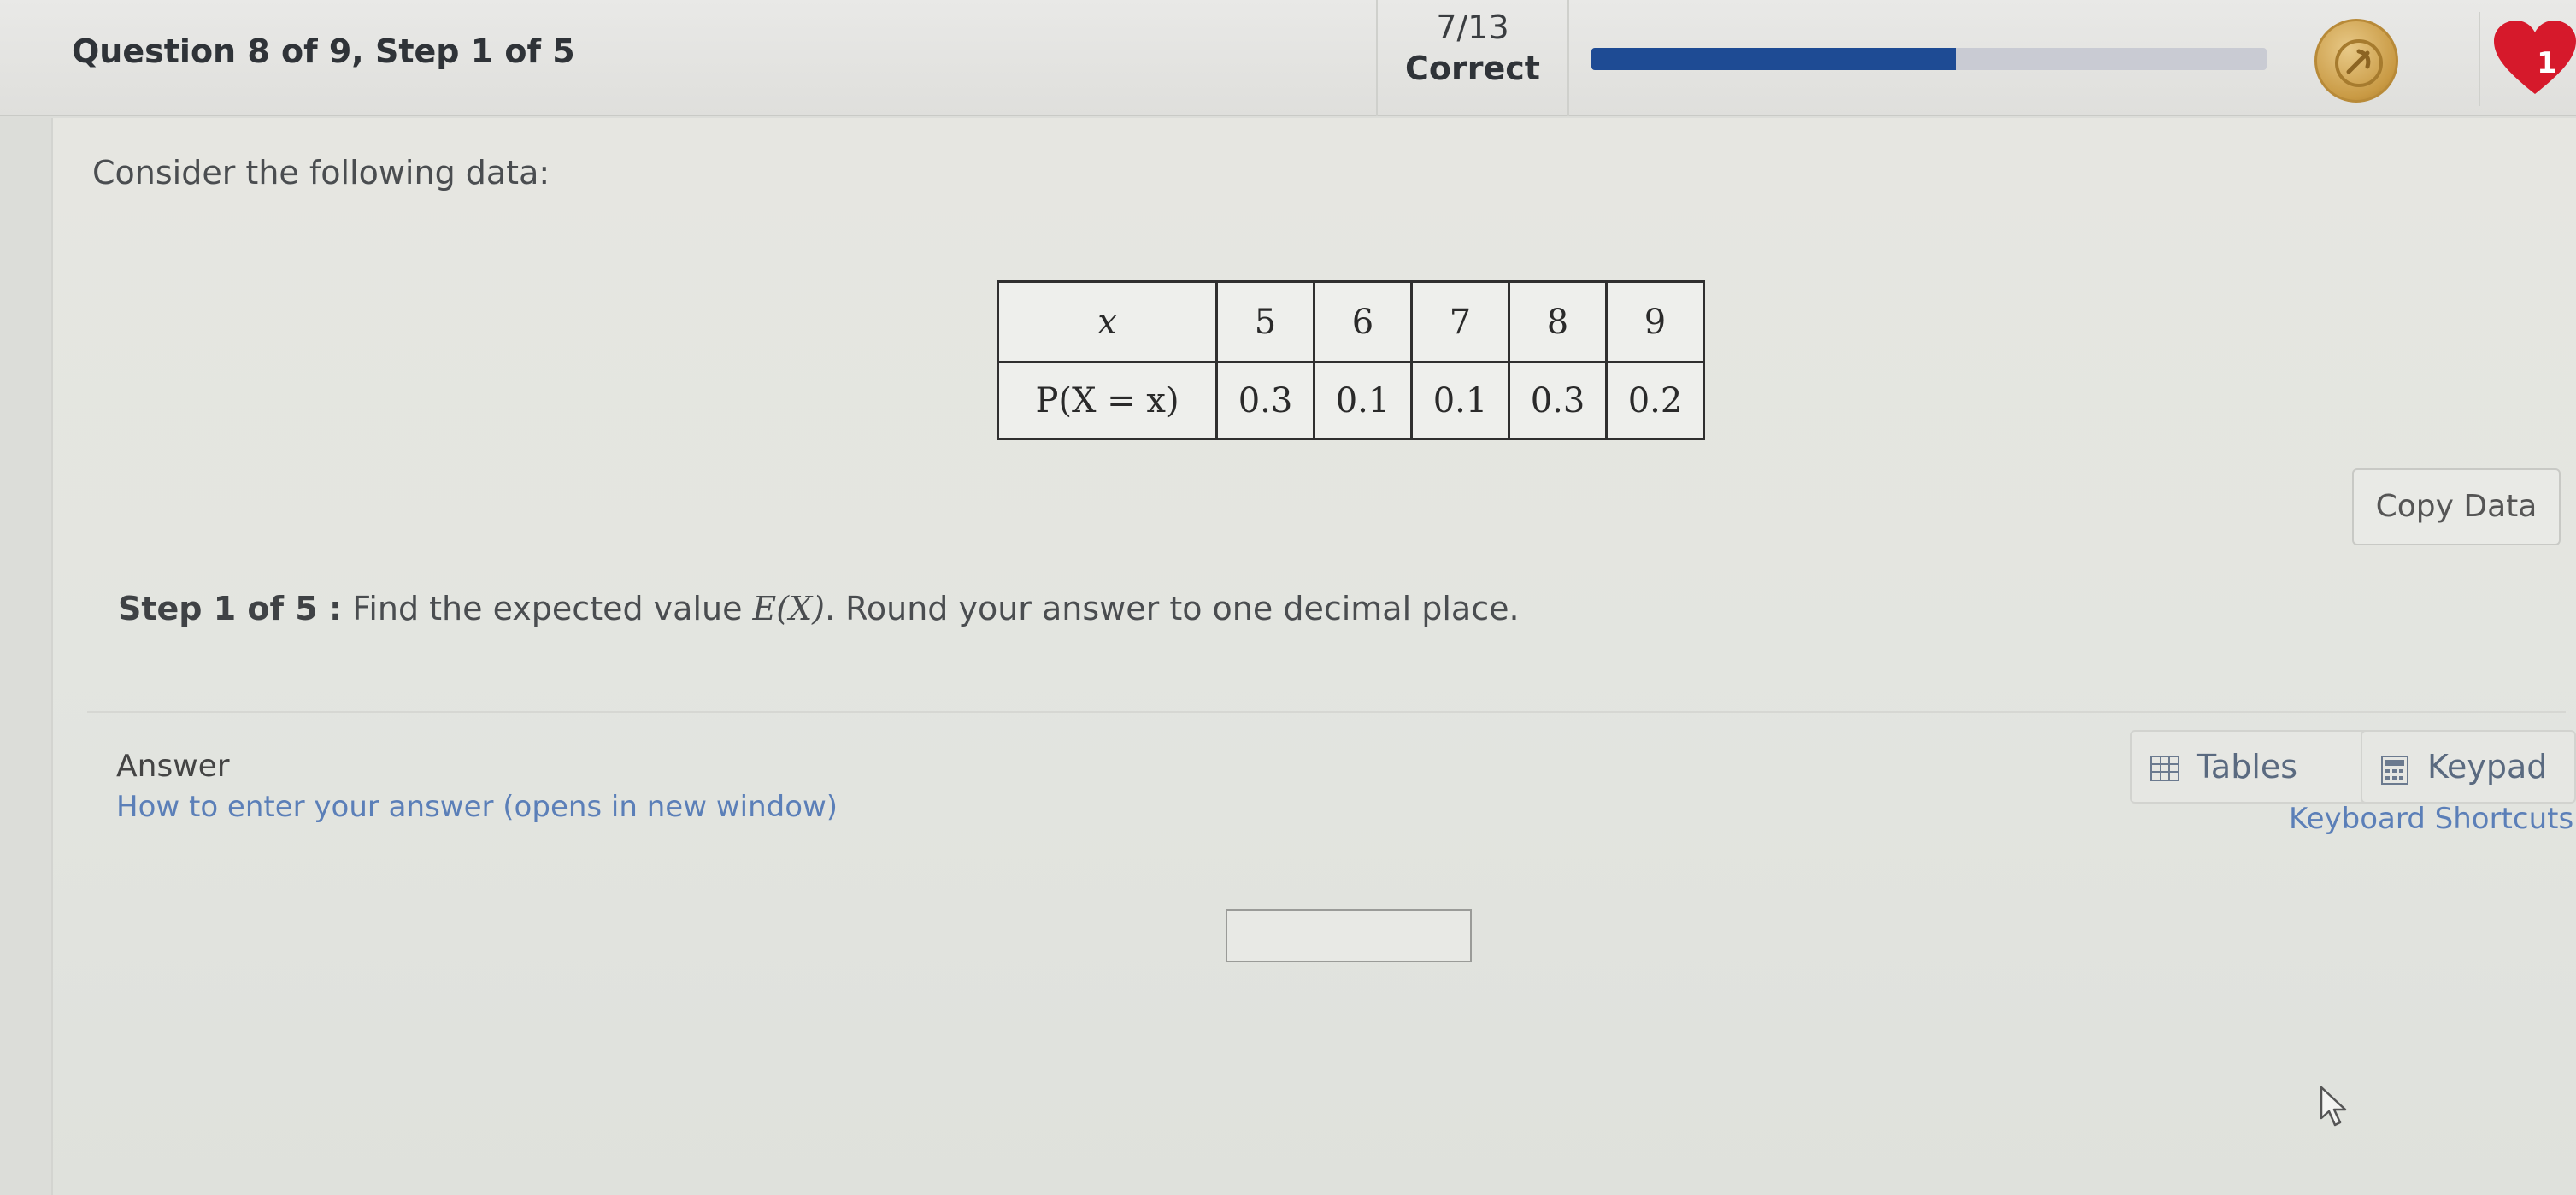  I want to click on table-cell-x: 5, so click(1265, 321).